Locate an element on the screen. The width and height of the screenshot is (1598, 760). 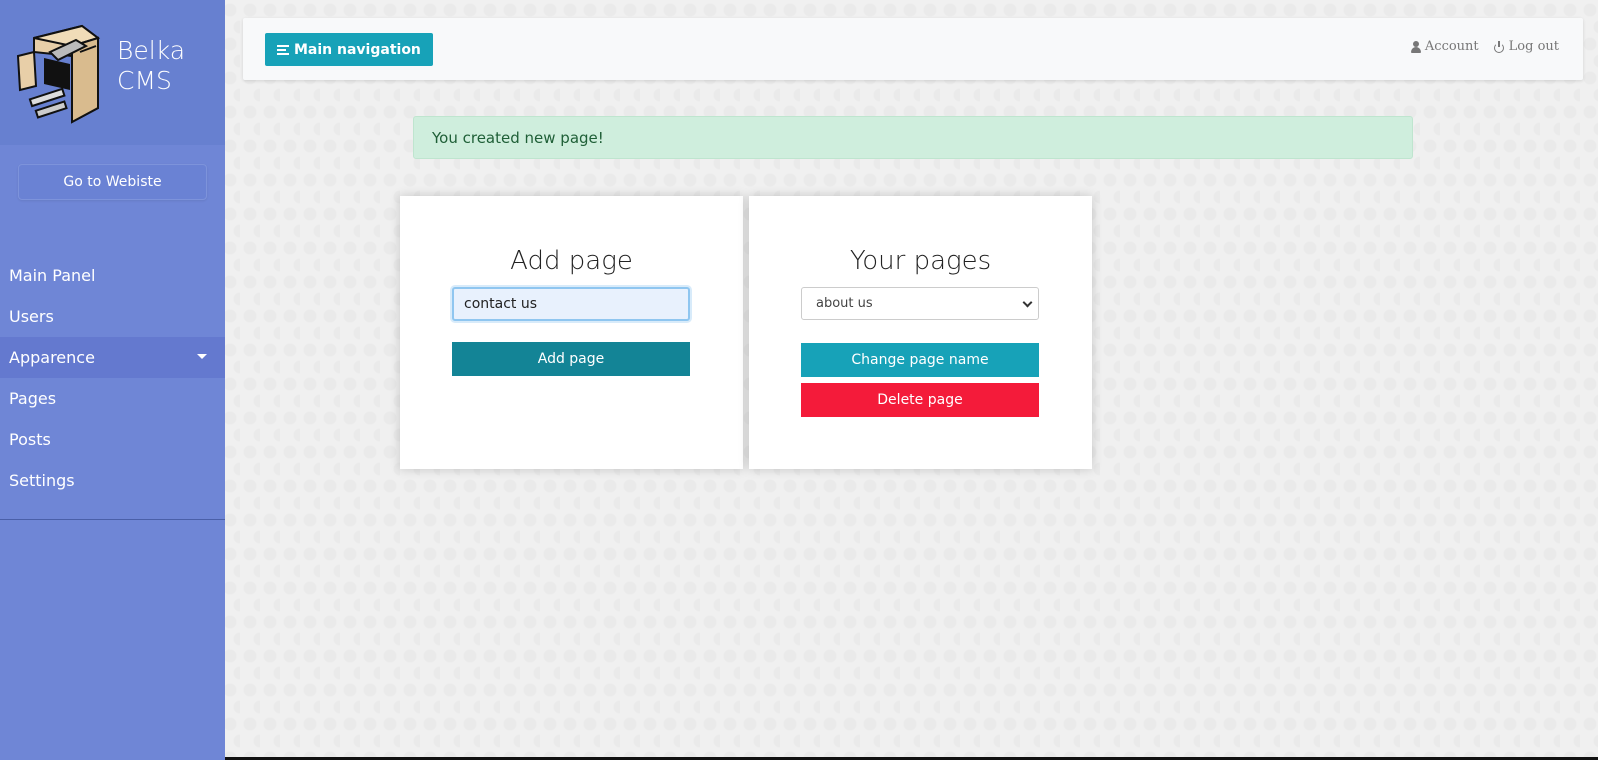
sidebar-item-label: Settings is located at coordinates (42, 480).